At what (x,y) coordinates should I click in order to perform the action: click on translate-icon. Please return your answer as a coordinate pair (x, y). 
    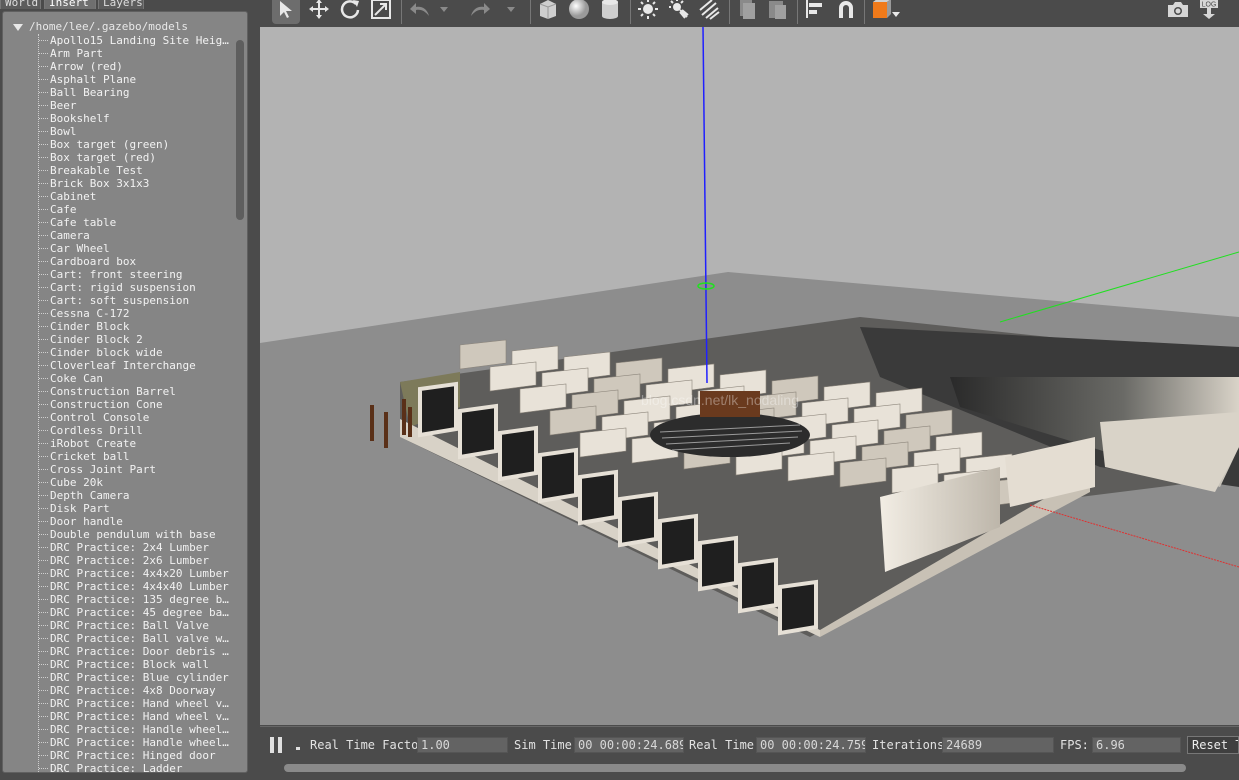
    Looking at the image, I should click on (319, 12).